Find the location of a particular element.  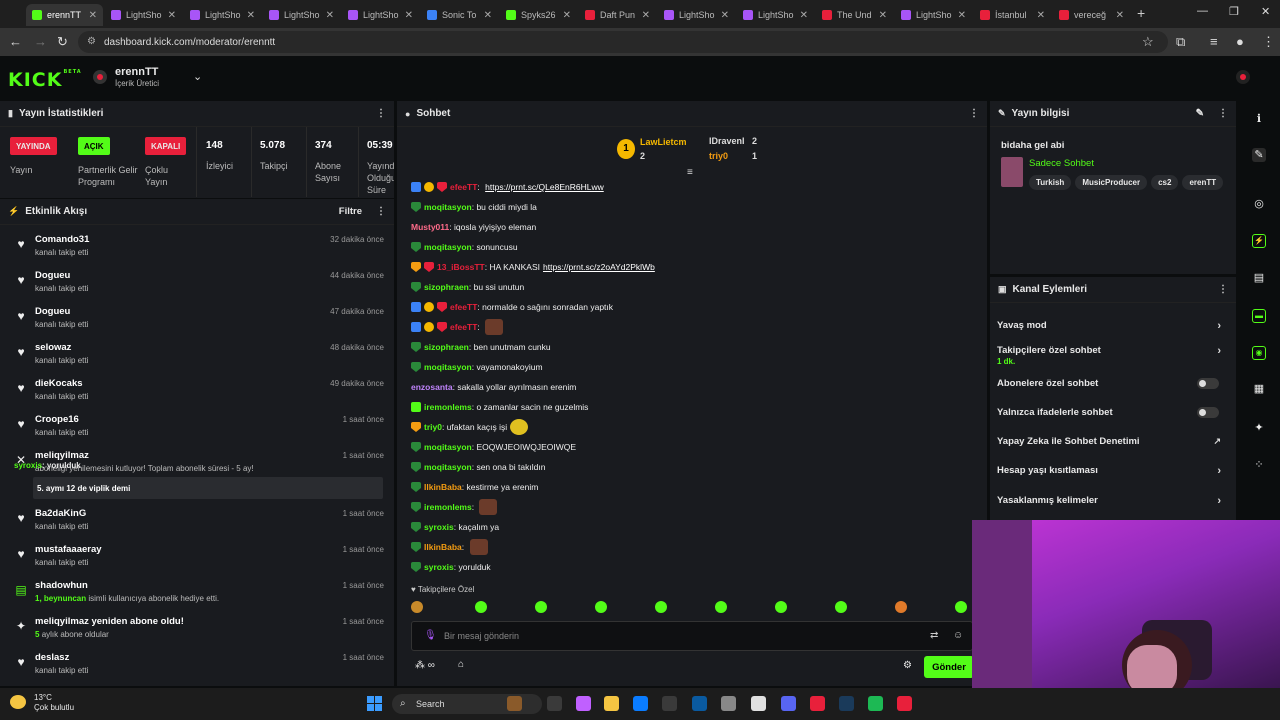

file-explorer-icon is located at coordinates (611, 703).